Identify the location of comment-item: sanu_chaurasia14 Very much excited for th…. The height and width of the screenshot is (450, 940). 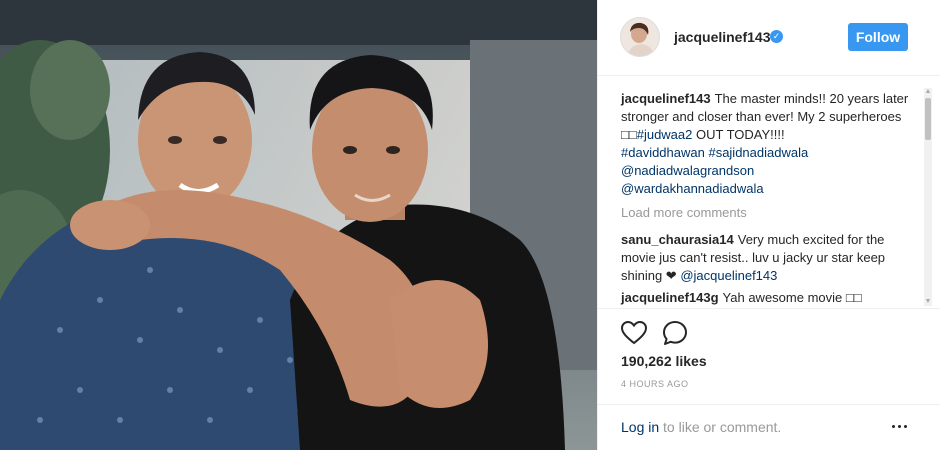
(766, 258).